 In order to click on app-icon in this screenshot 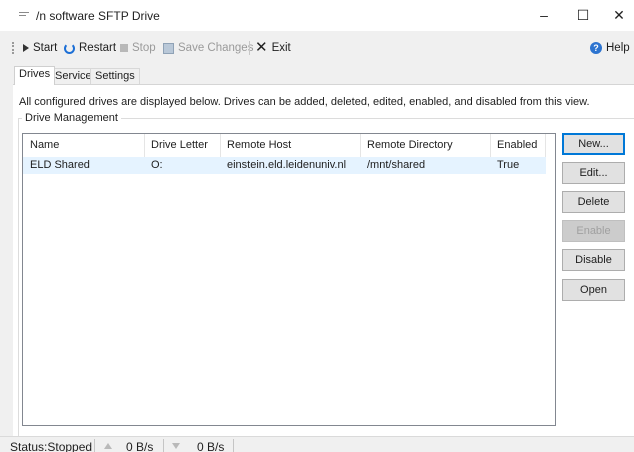, I will do `click(24, 16)`.